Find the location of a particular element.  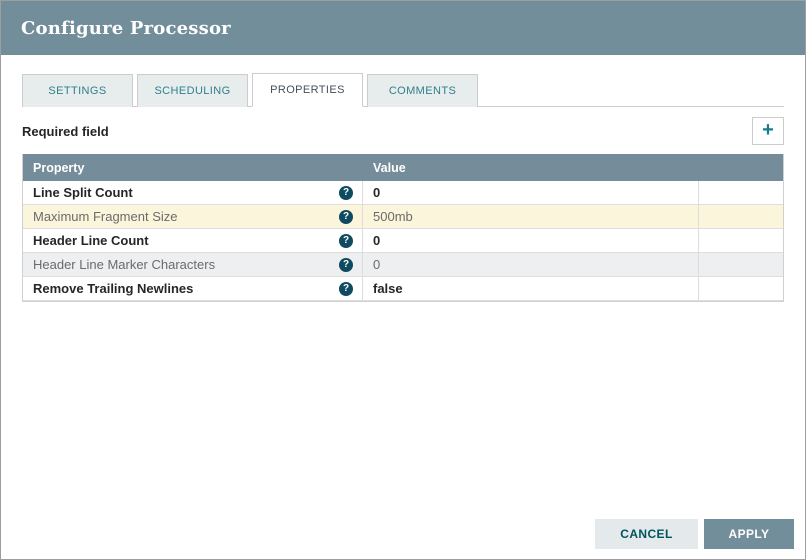

table-row: Header Line Marker Characters ? 0 is located at coordinates (403, 265).